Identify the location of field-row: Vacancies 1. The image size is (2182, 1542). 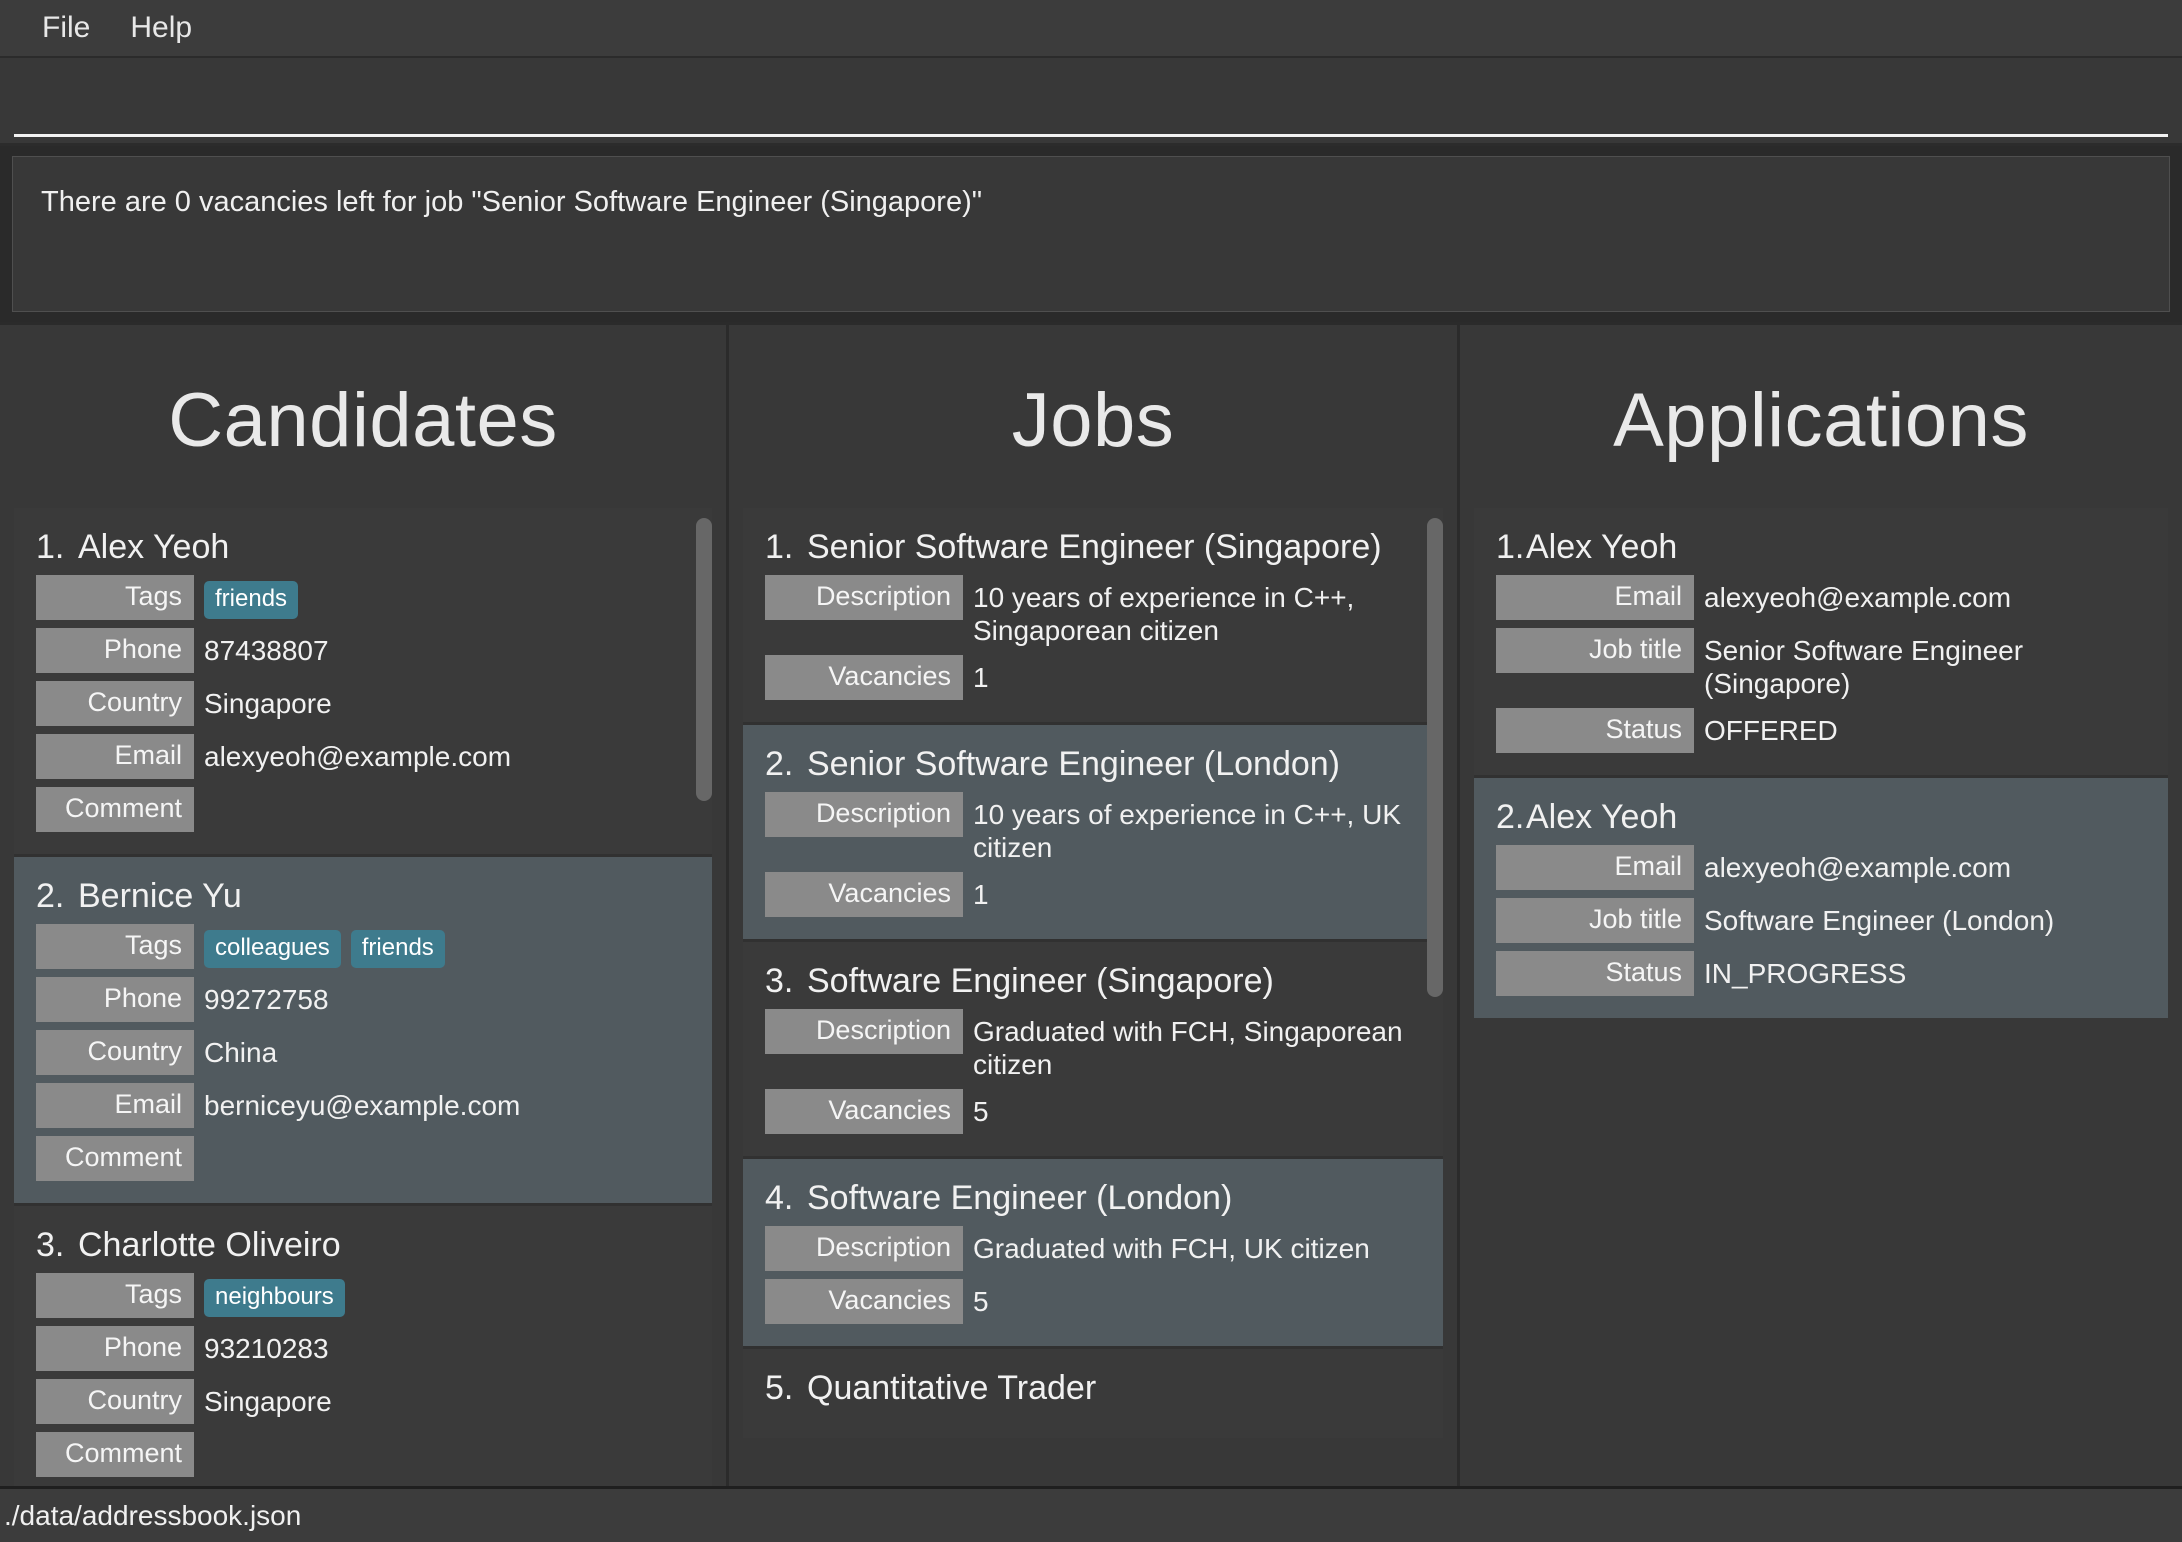
(1093, 678).